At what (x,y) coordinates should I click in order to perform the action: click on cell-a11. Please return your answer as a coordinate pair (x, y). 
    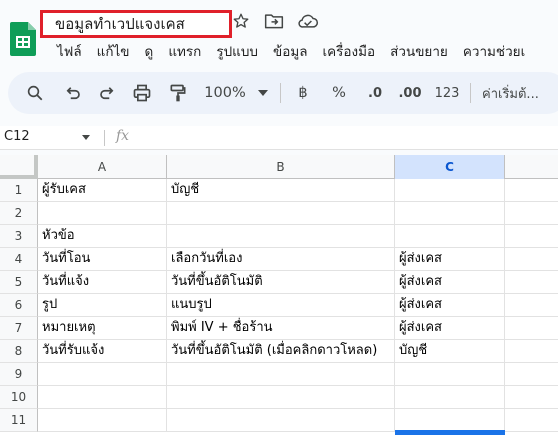
    Looking at the image, I should click on (102, 420).